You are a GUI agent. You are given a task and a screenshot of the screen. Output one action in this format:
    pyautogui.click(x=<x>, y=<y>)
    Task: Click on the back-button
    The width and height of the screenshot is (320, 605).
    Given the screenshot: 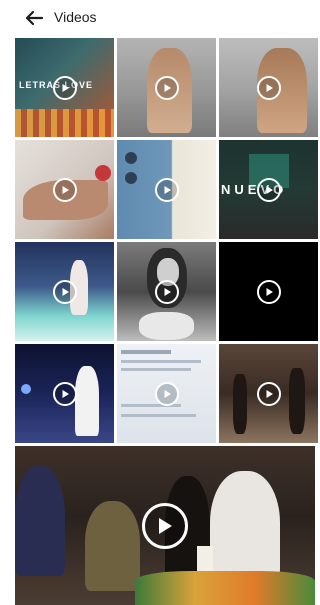 What is the action you would take?
    pyautogui.click(x=34, y=18)
    